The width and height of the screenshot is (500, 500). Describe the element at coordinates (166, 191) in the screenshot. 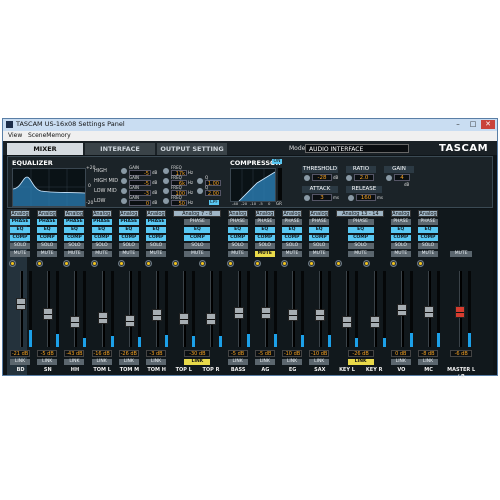

I see `eq-lowmid-freq-knob` at that location.